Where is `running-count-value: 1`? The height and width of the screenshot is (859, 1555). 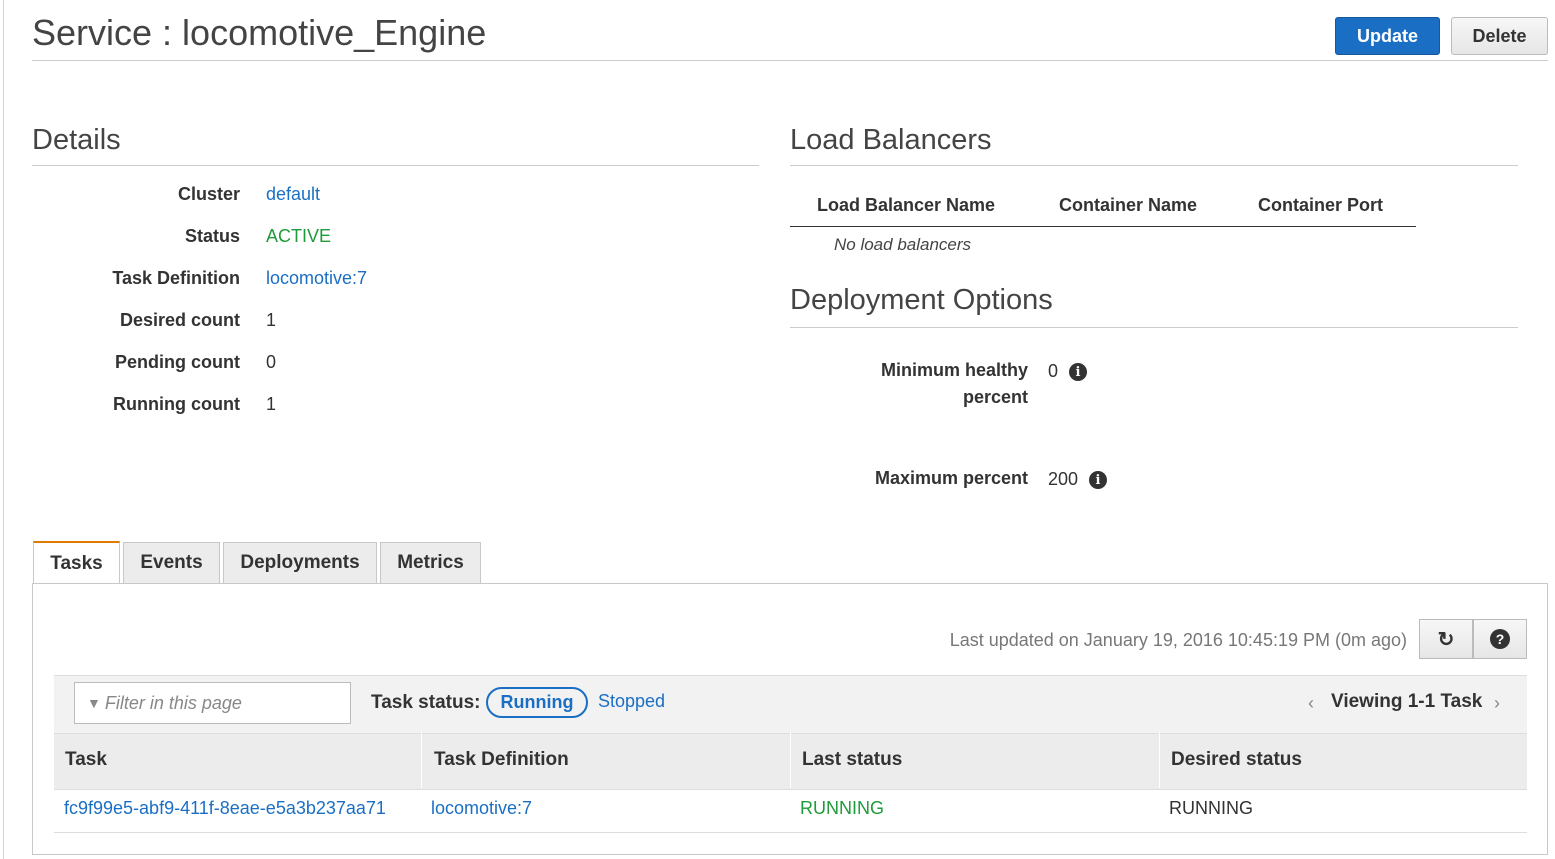 running-count-value: 1 is located at coordinates (271, 404).